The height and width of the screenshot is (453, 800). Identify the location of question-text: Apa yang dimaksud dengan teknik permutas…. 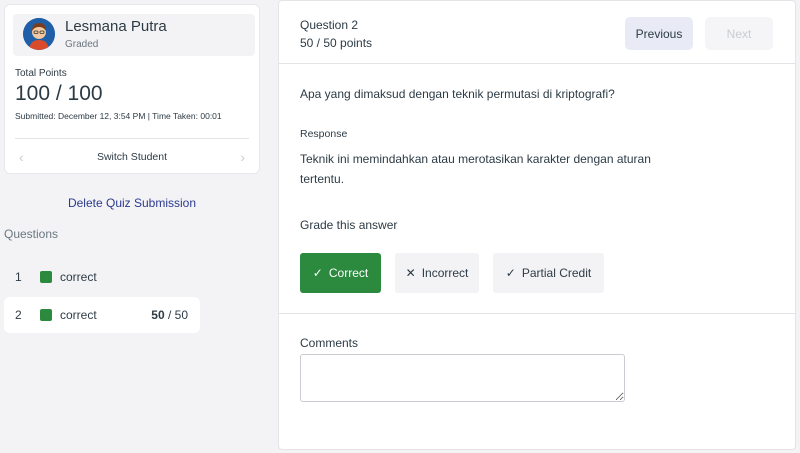
(457, 94).